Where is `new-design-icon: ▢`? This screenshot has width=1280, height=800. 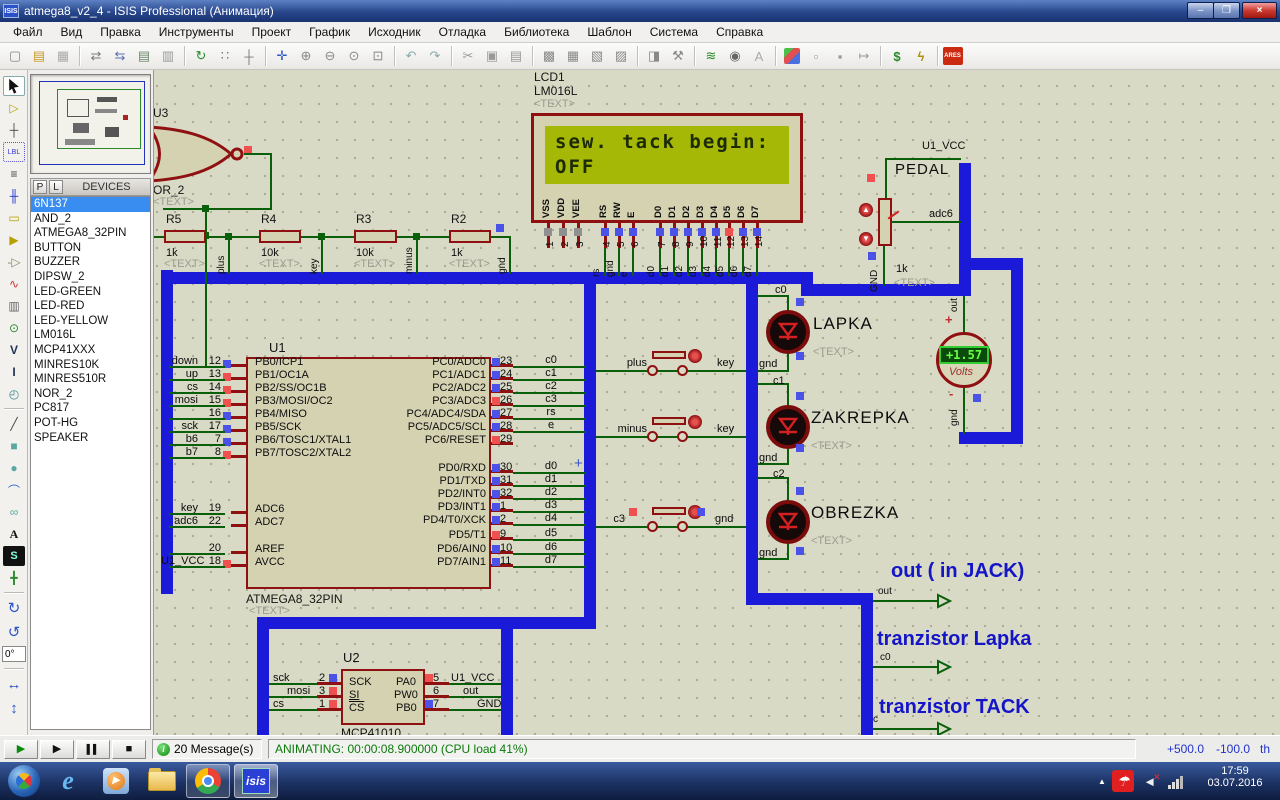
new-design-icon: ▢ is located at coordinates (15, 56).